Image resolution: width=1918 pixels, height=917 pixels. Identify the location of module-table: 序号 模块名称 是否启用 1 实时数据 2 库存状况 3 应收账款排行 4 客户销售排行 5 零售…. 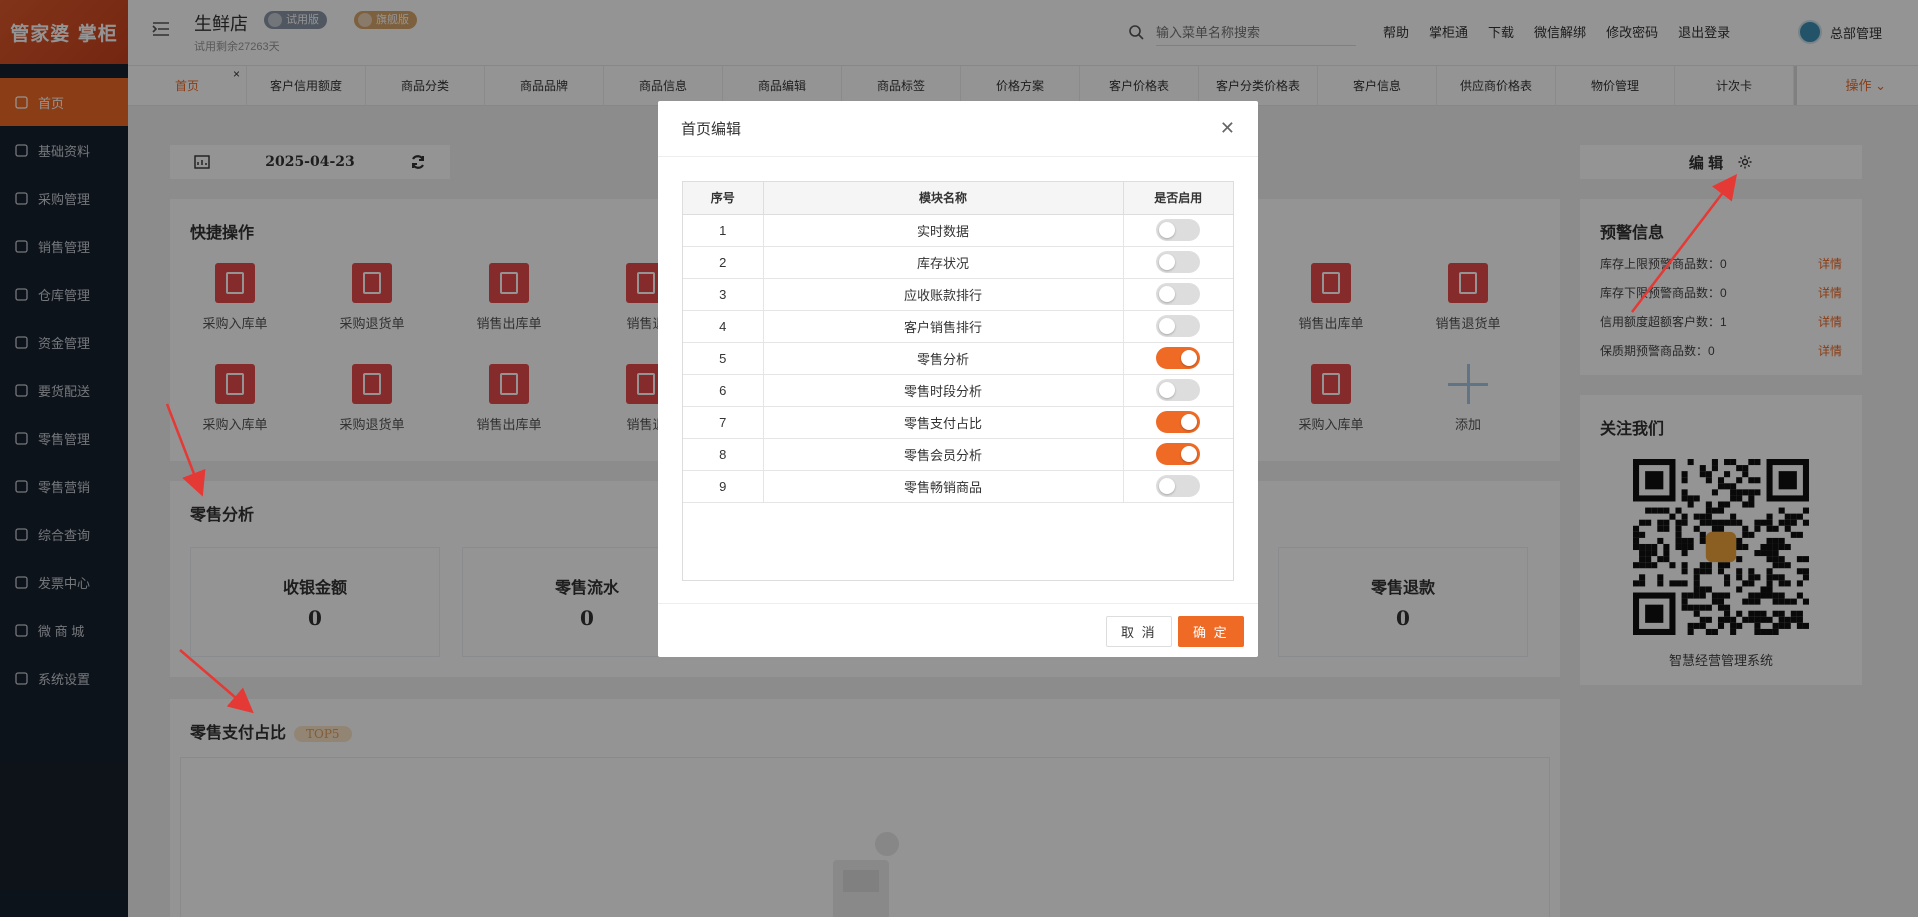
(958, 381).